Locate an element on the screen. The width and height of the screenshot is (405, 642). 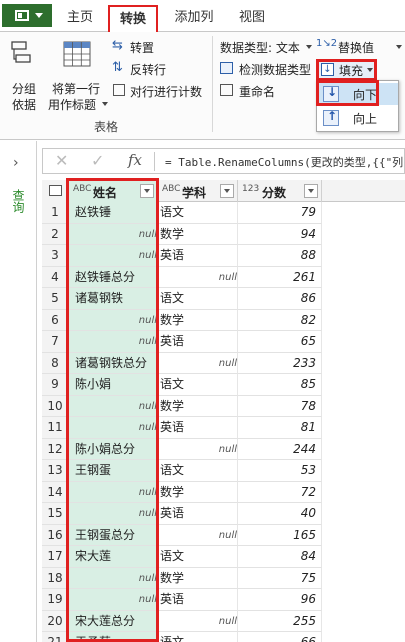
use-first-row-button: 将第一行 用作标题 is located at coordinates (77, 75).